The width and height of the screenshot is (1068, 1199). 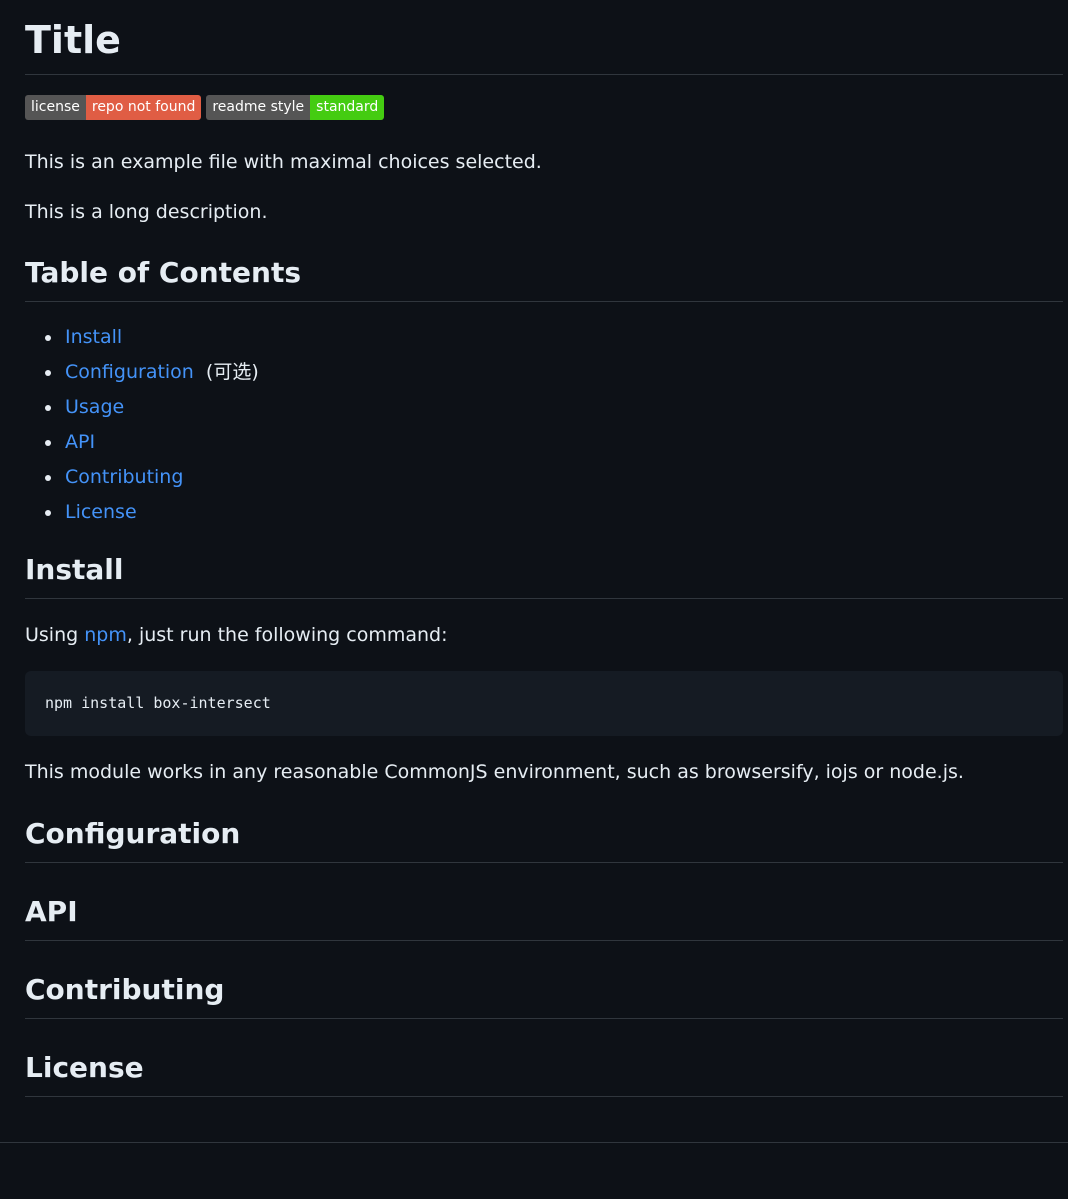 I want to click on badge-value: standard, so click(x=347, y=107).